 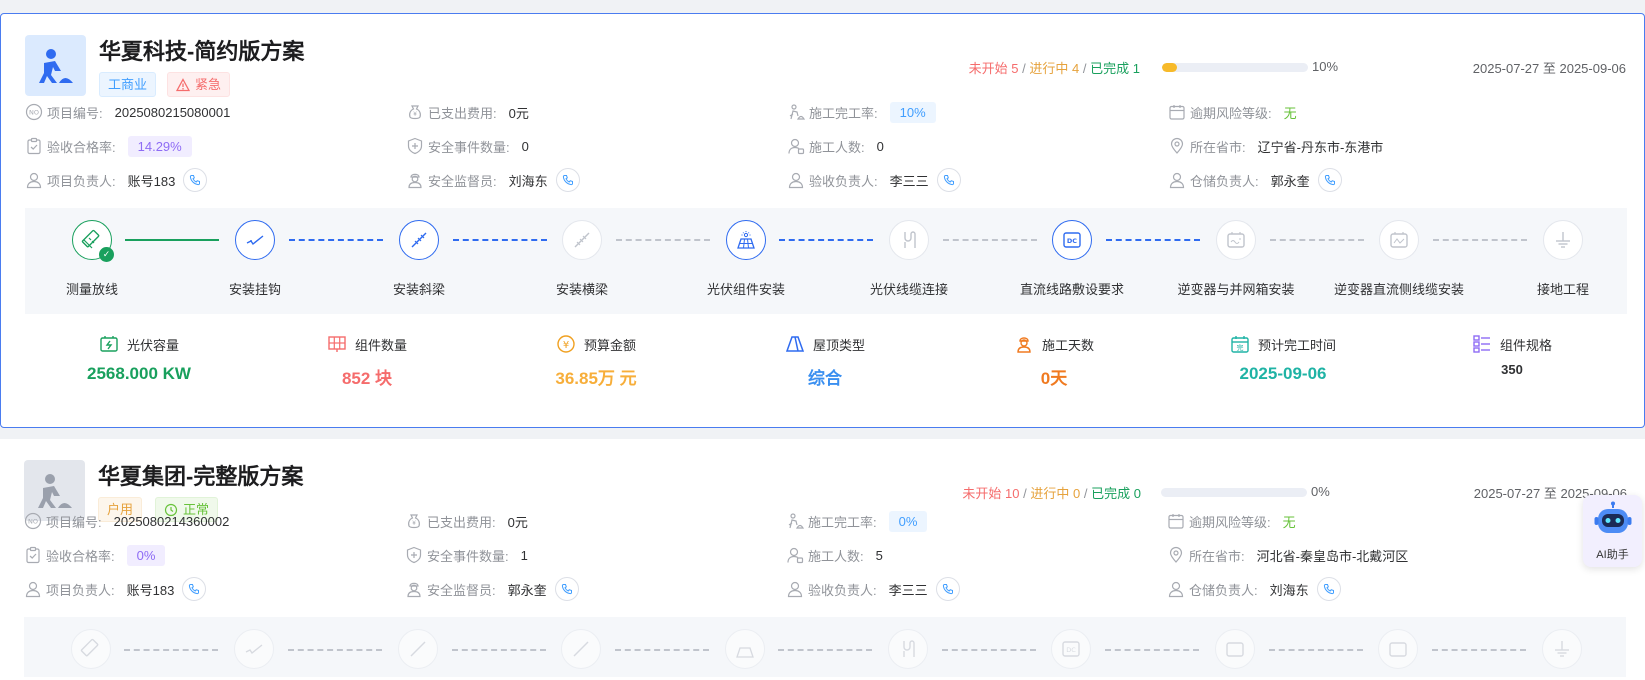 What do you see at coordinates (861, 112) in the screenshot?
I see `completion-rate-field: 施工完工率: 10%` at bounding box center [861, 112].